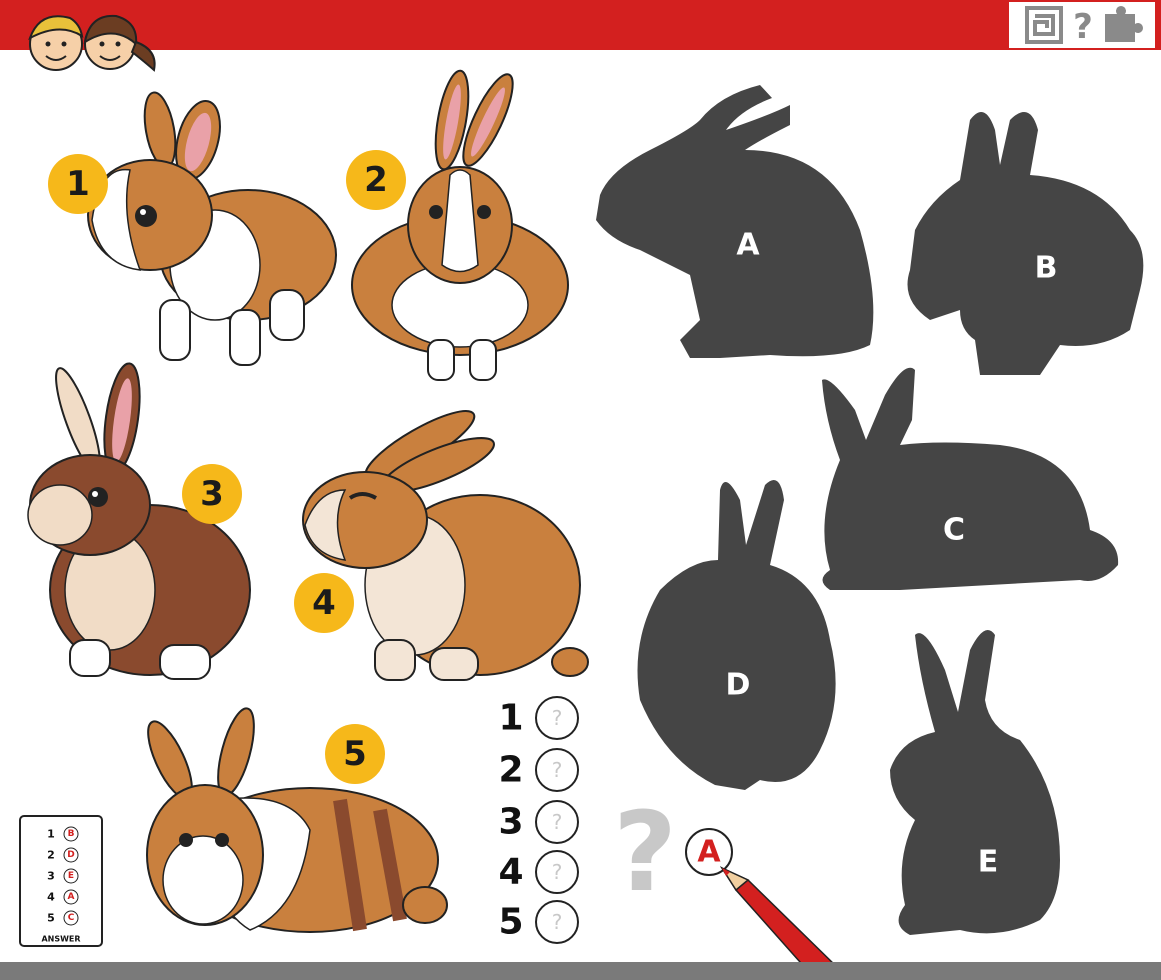  I want to click on rabbit-4-picture, so click(445, 545).